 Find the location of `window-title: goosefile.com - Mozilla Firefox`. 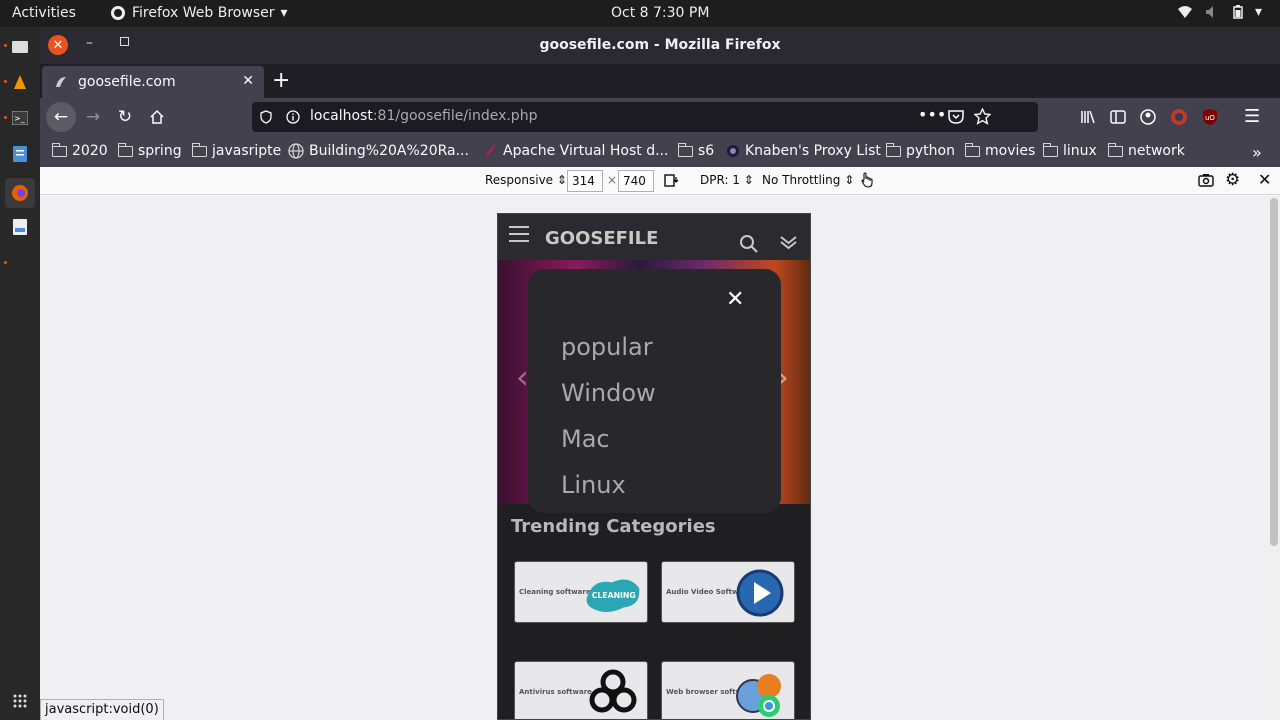

window-title: goosefile.com - Mozilla Firefox is located at coordinates (660, 45).